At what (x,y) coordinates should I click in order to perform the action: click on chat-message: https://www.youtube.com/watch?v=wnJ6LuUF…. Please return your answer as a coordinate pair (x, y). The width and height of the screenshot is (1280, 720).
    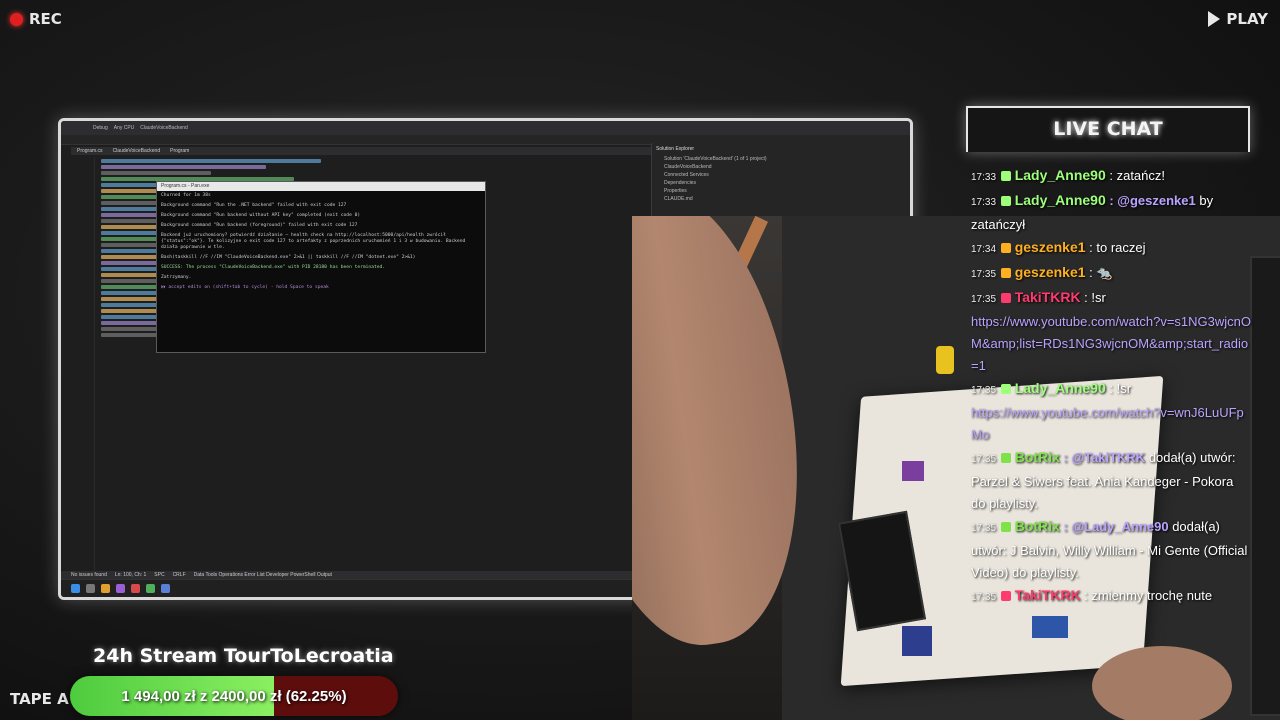
    Looking at the image, I should click on (1111, 424).